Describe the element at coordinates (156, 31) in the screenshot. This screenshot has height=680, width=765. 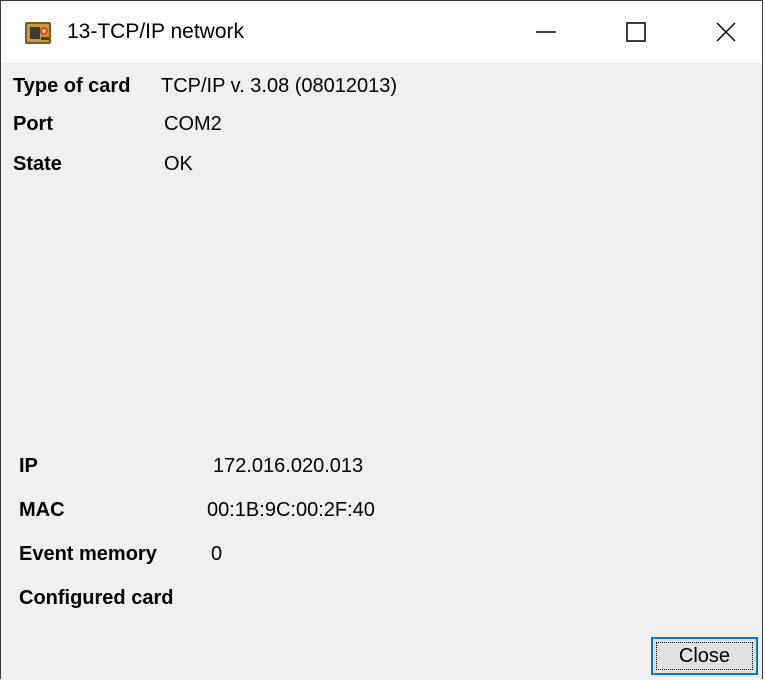
I see `window-title: 13-TCP/IP network` at that location.